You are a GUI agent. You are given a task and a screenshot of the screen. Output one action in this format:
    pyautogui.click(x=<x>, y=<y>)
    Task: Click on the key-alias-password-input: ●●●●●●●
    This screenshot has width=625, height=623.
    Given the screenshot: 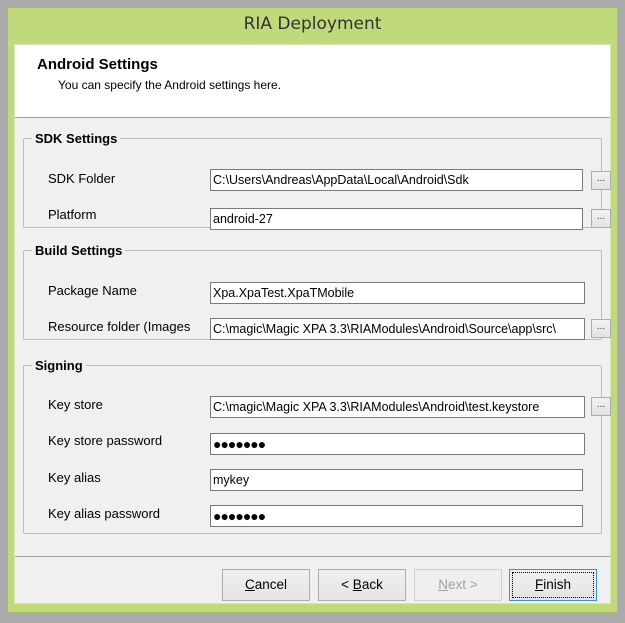 What is the action you would take?
    pyautogui.click(x=396, y=516)
    